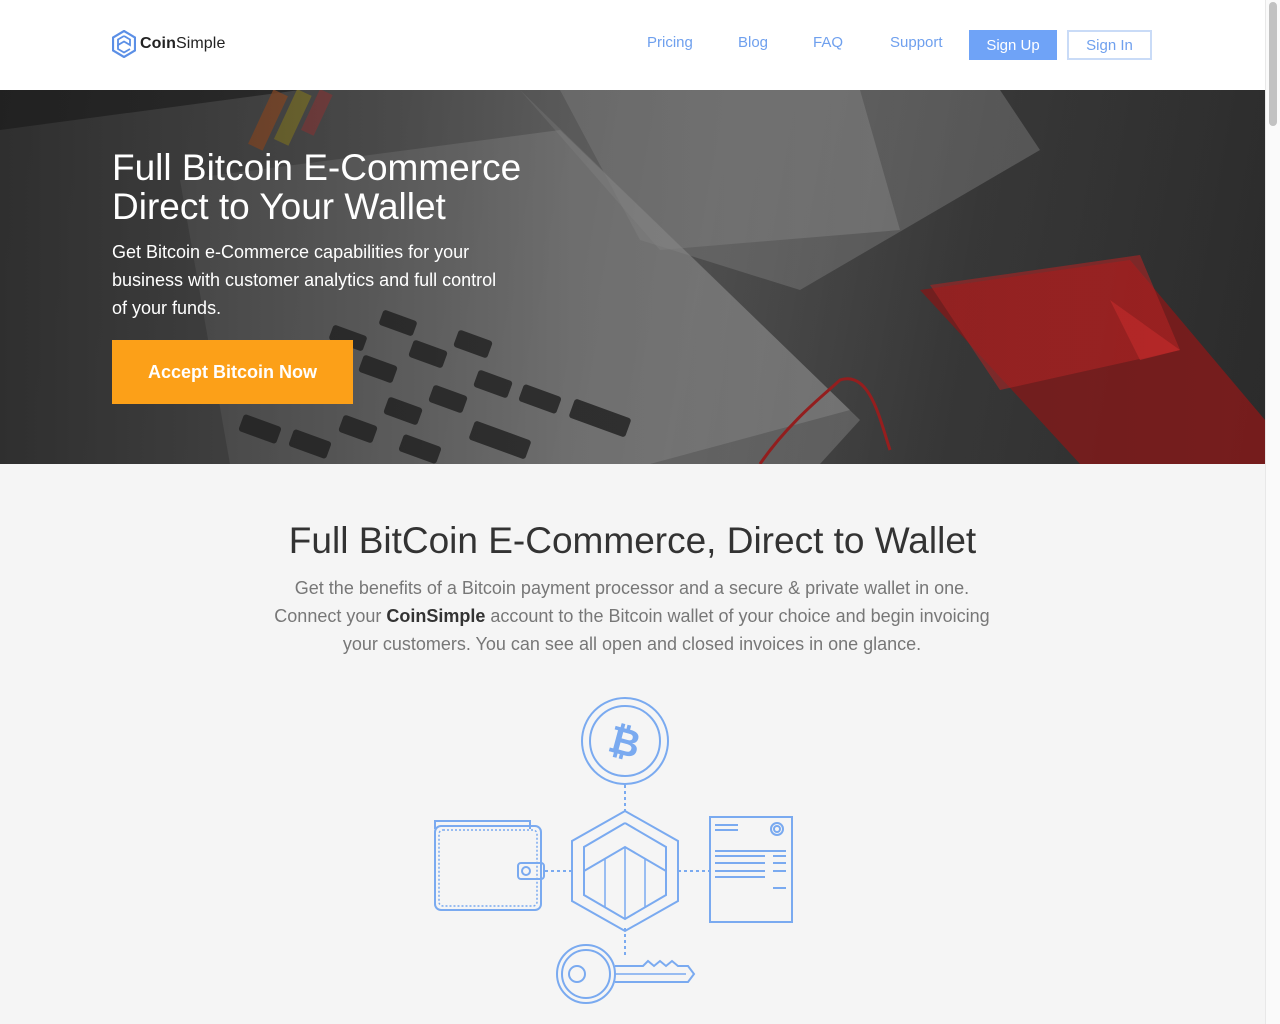  I want to click on scrollbar-thumb, so click(1273, 64).